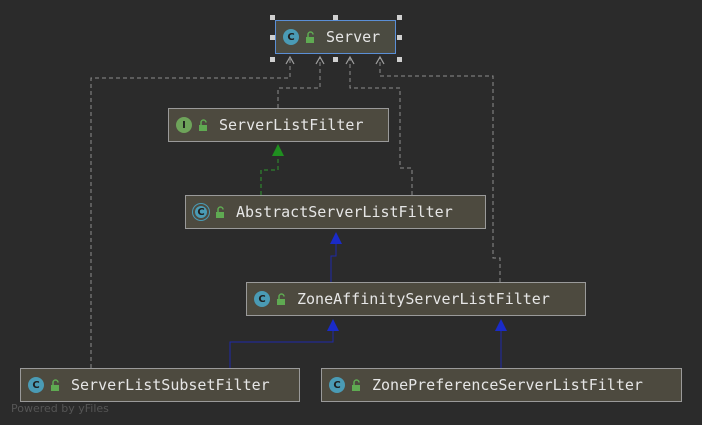  What do you see at coordinates (170, 385) in the screenshot?
I see `node-label: ServerListSubsetFilter` at bounding box center [170, 385].